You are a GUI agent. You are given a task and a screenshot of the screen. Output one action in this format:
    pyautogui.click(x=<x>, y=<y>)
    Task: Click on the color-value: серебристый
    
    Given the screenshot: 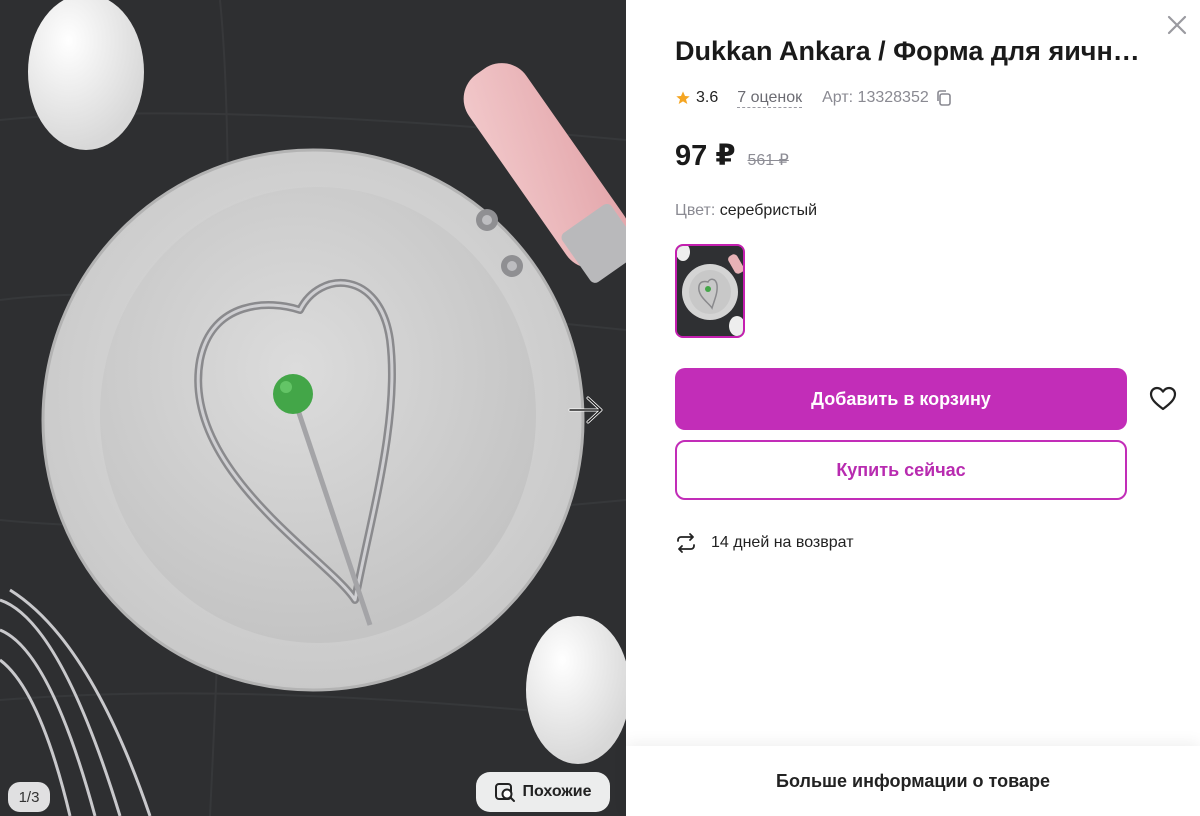 What is the action you would take?
    pyautogui.click(x=768, y=210)
    